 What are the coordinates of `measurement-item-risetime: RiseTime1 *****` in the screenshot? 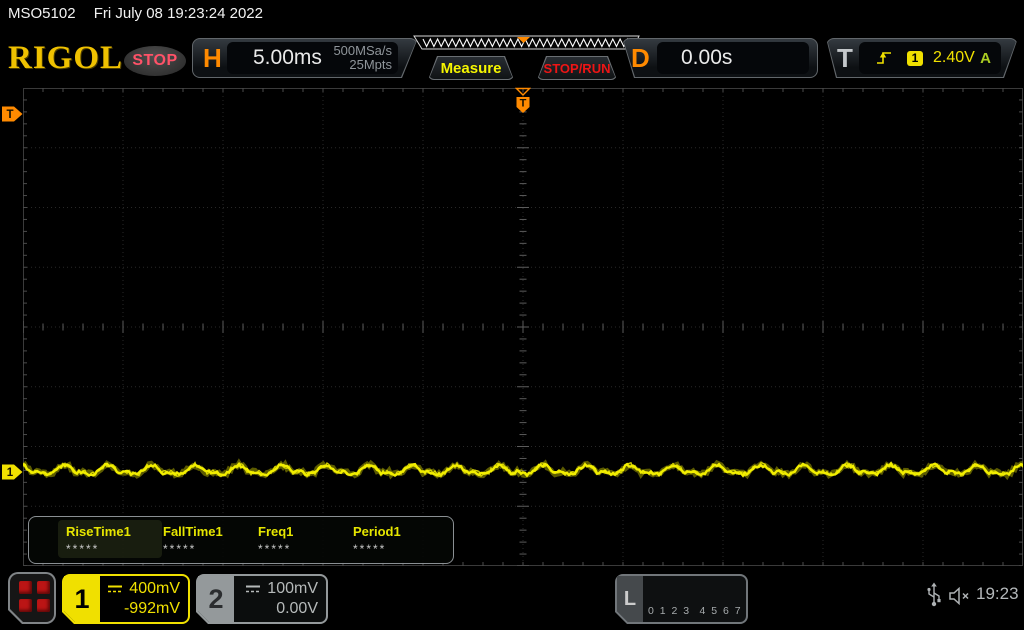 It's located at (113, 540).